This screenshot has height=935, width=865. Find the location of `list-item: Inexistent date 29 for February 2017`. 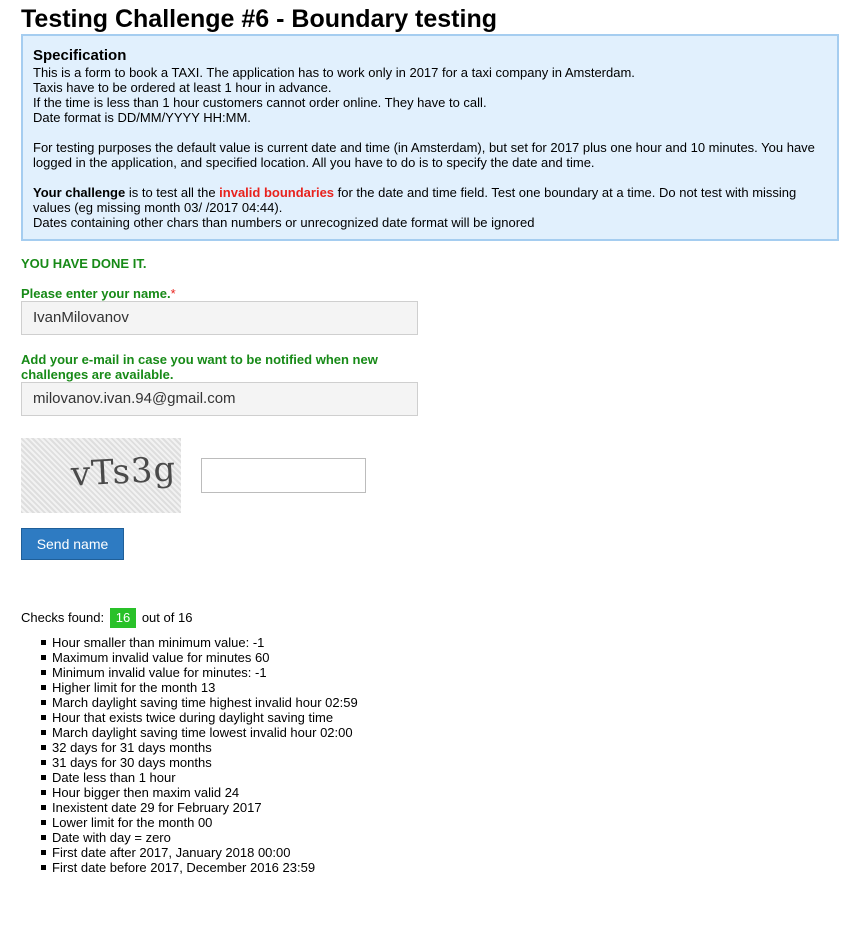

list-item: Inexistent date 29 for February 2017 is located at coordinates (198, 807).